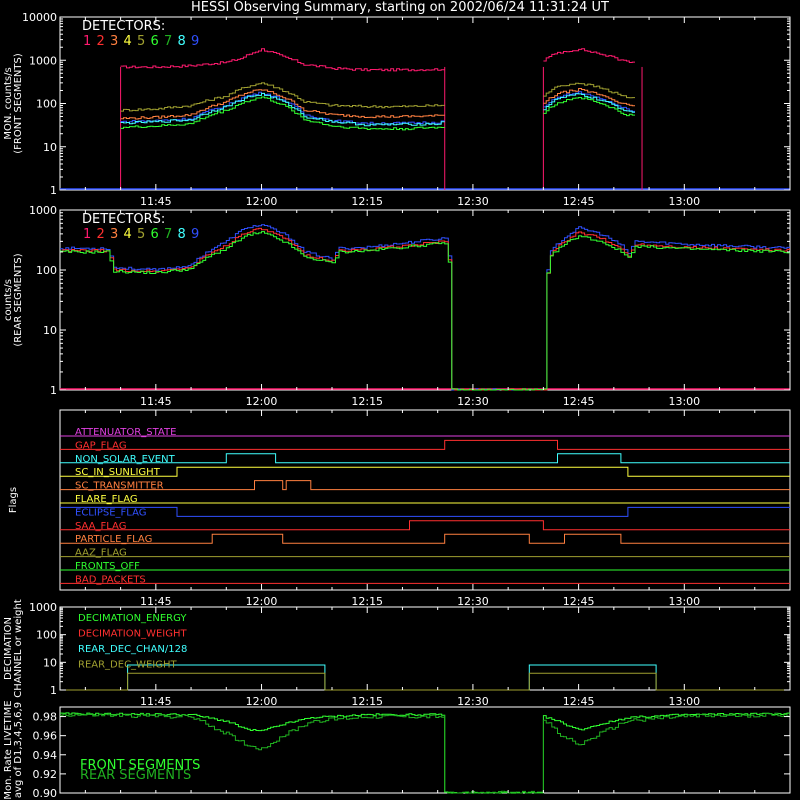 The width and height of the screenshot is (800, 800). What do you see at coordinates (43, 210) in the screenshot?
I see `rear-ytick-label: 1000` at bounding box center [43, 210].